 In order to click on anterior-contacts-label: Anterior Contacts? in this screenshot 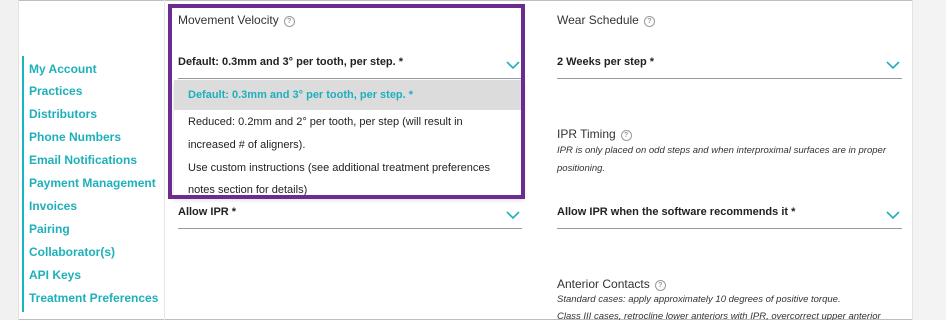, I will do `click(611, 284)`.